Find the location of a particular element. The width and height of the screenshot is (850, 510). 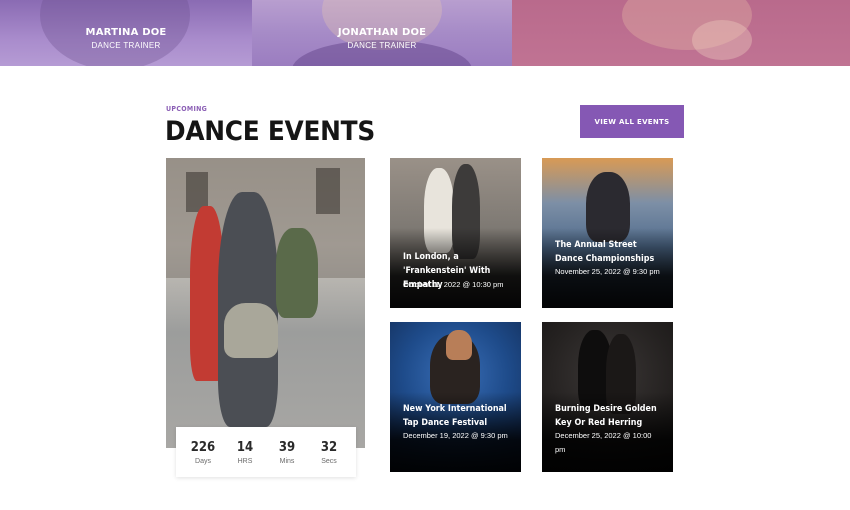

dancer-figure is located at coordinates (459, 345).